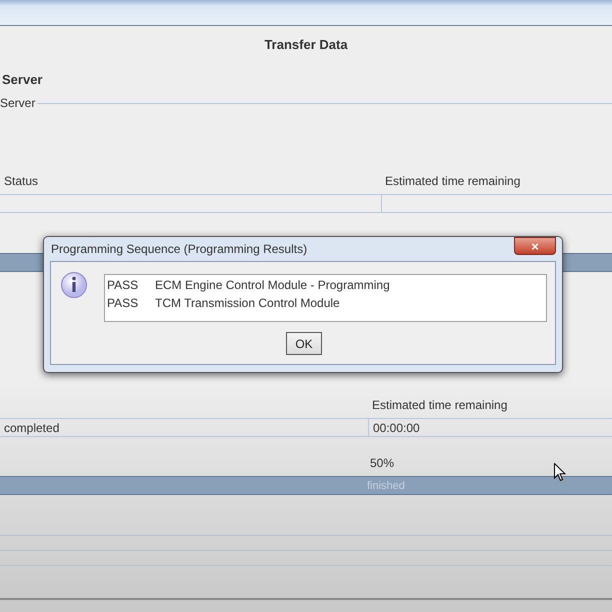 The height and width of the screenshot is (612, 612). I want to click on progress-percent: 50%, so click(382, 463).